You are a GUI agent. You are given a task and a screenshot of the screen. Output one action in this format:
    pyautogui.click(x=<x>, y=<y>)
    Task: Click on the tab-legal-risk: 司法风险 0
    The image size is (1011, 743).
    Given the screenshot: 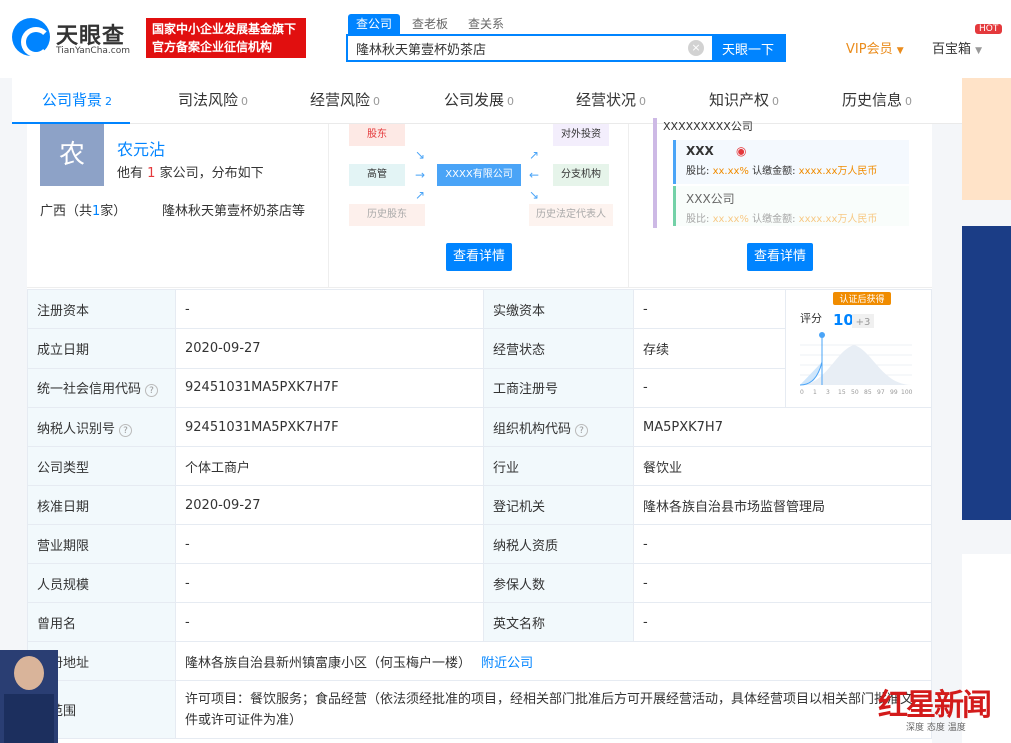 What is the action you would take?
    pyautogui.click(x=213, y=101)
    